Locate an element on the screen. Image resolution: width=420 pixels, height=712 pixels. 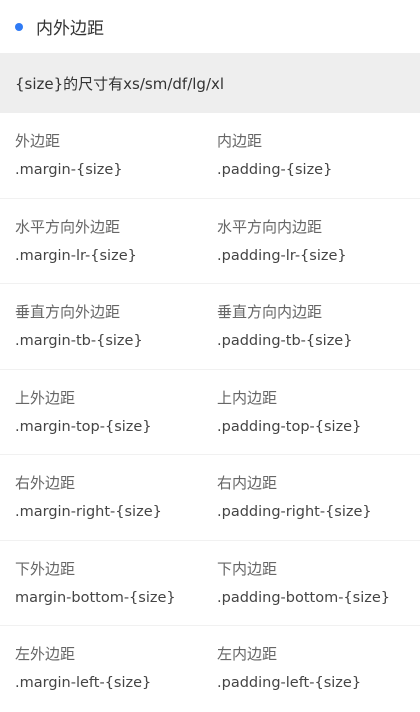
cell-title: 右外边距 is located at coordinates (45, 483).